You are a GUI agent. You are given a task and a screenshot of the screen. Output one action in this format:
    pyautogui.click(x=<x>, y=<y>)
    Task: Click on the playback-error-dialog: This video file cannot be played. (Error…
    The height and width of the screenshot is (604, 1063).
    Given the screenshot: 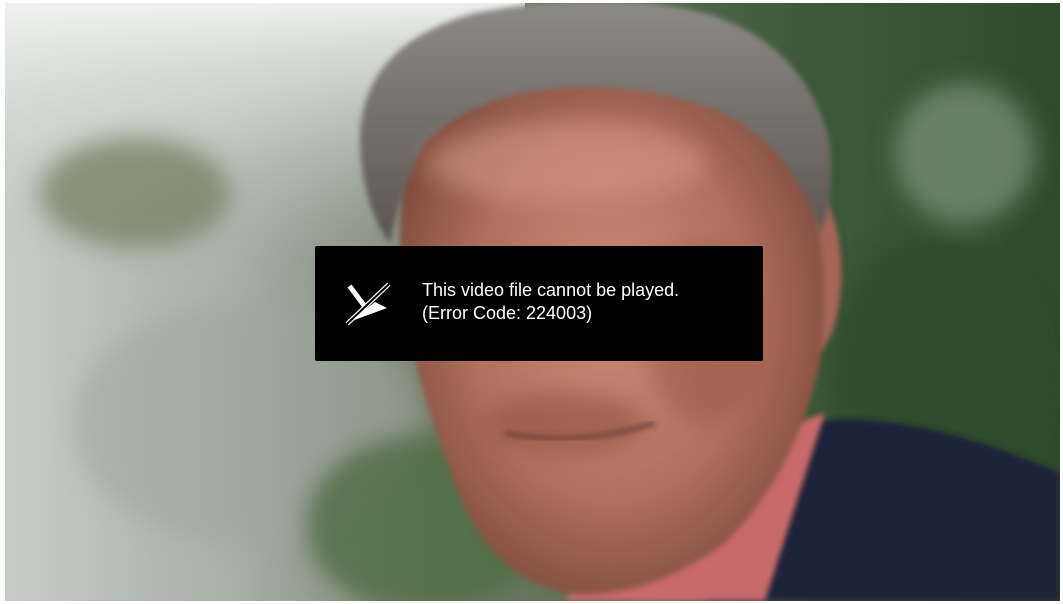 What is the action you would take?
    pyautogui.click(x=539, y=303)
    